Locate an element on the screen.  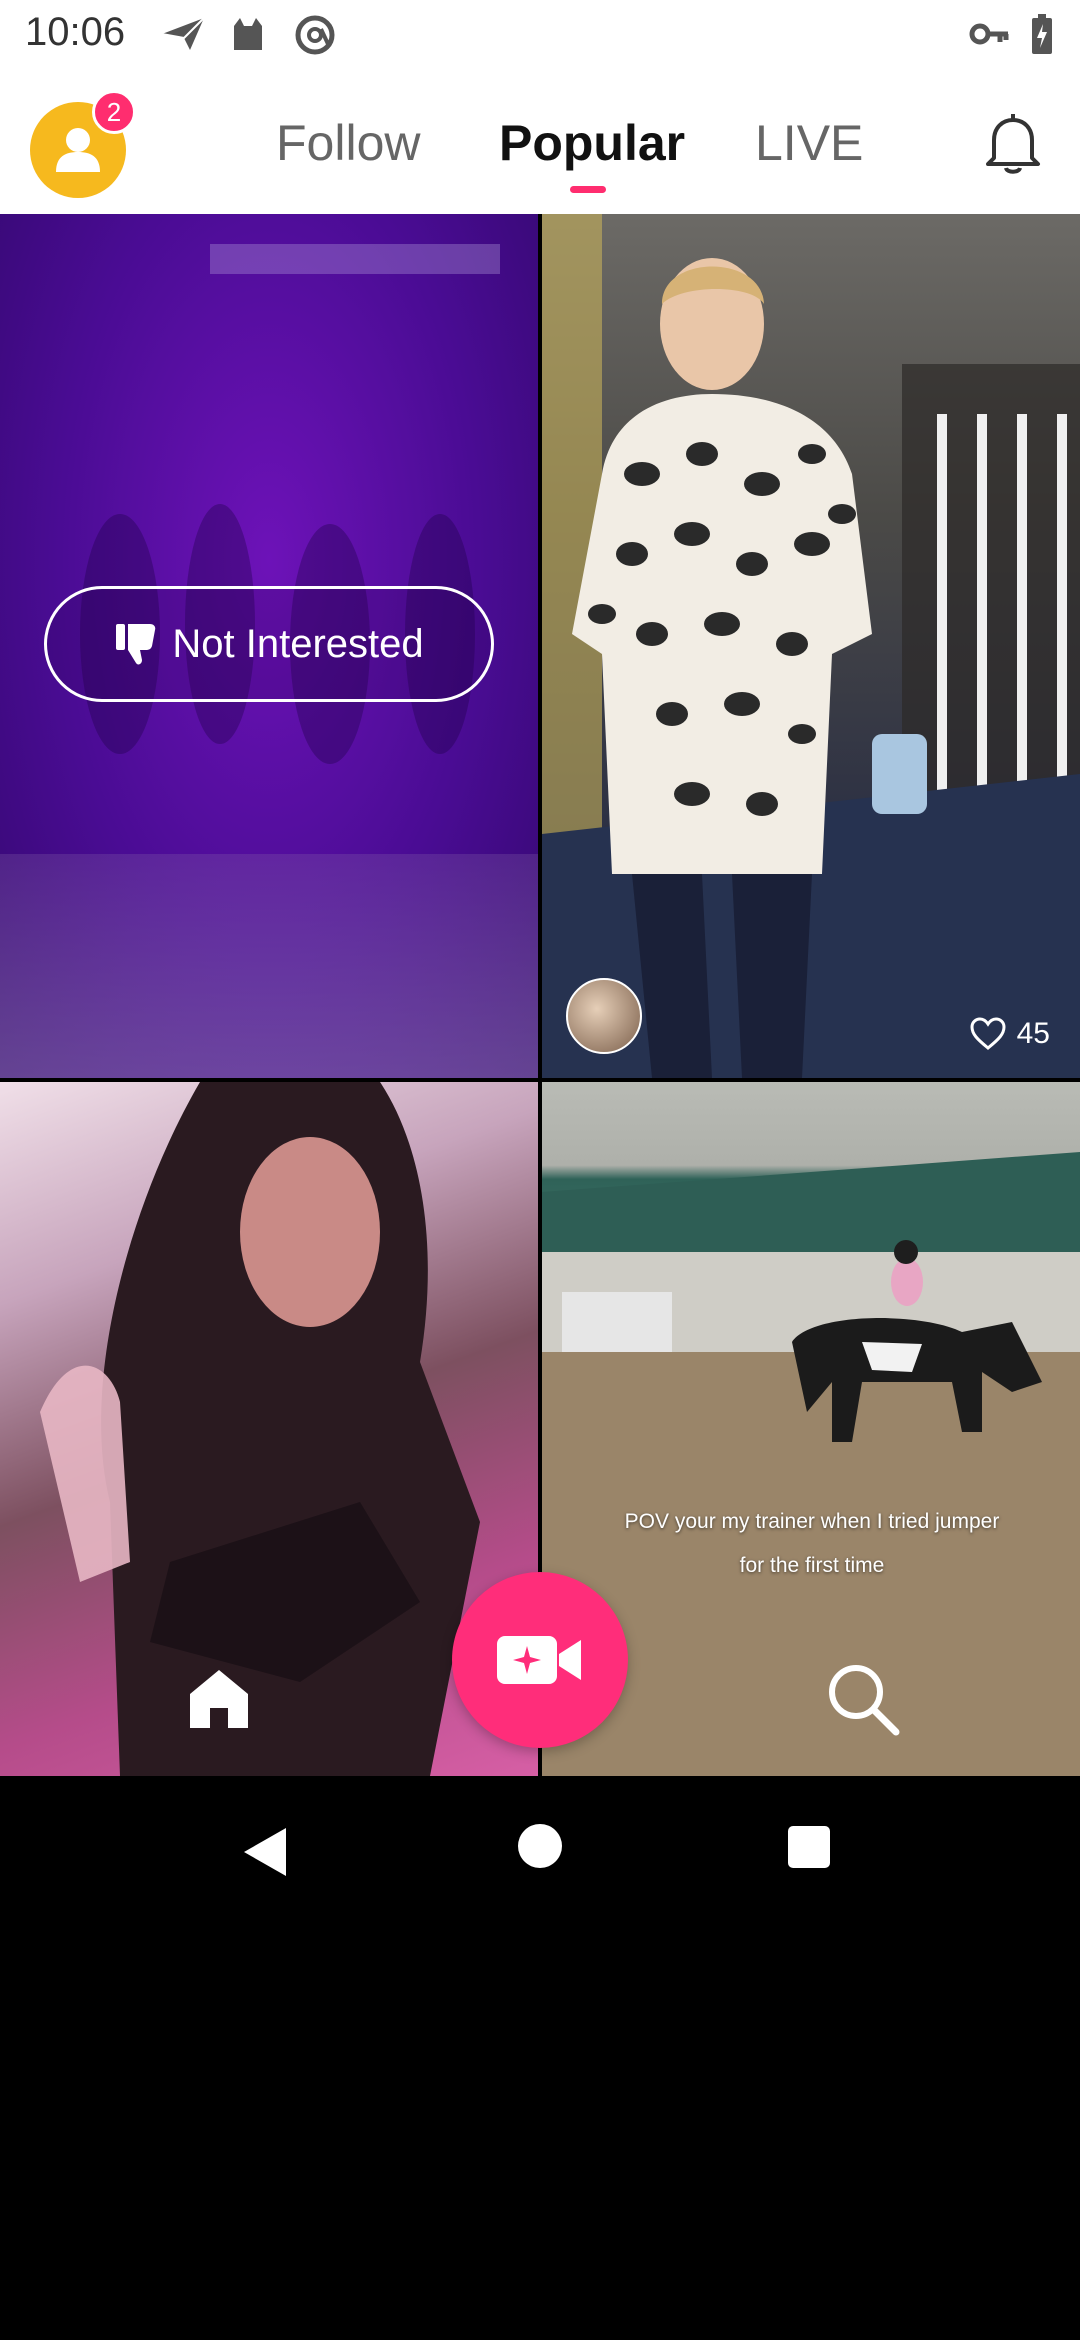
key-icon is located at coordinates (989, 34).